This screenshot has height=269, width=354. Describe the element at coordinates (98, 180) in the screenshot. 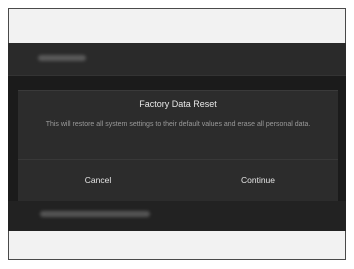

I see `cancel-button: Cancel` at that location.